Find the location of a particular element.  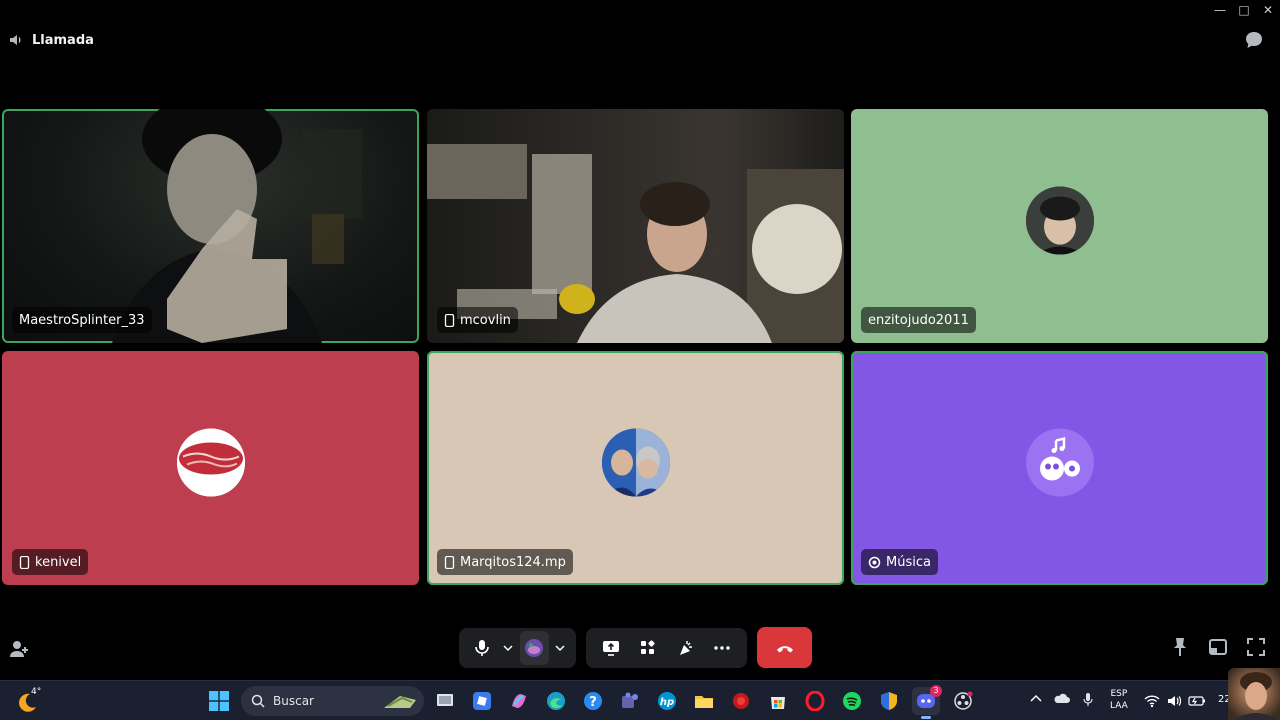

microphone-icon is located at coordinates (481, 648).